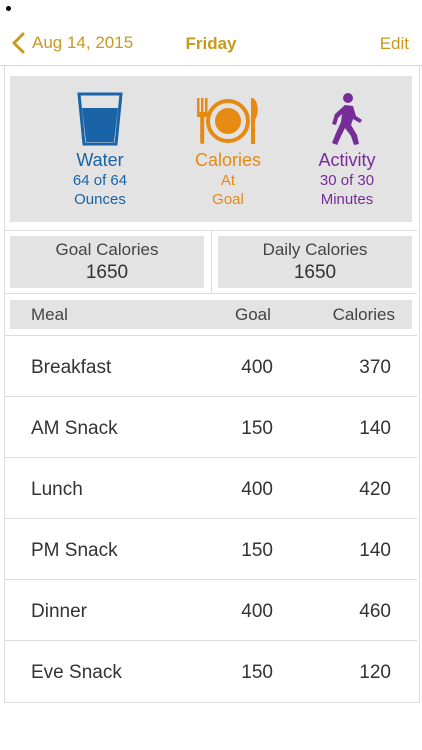  What do you see at coordinates (83, 42) in the screenshot?
I see `back-button-label: Aug 14, 2015` at bounding box center [83, 42].